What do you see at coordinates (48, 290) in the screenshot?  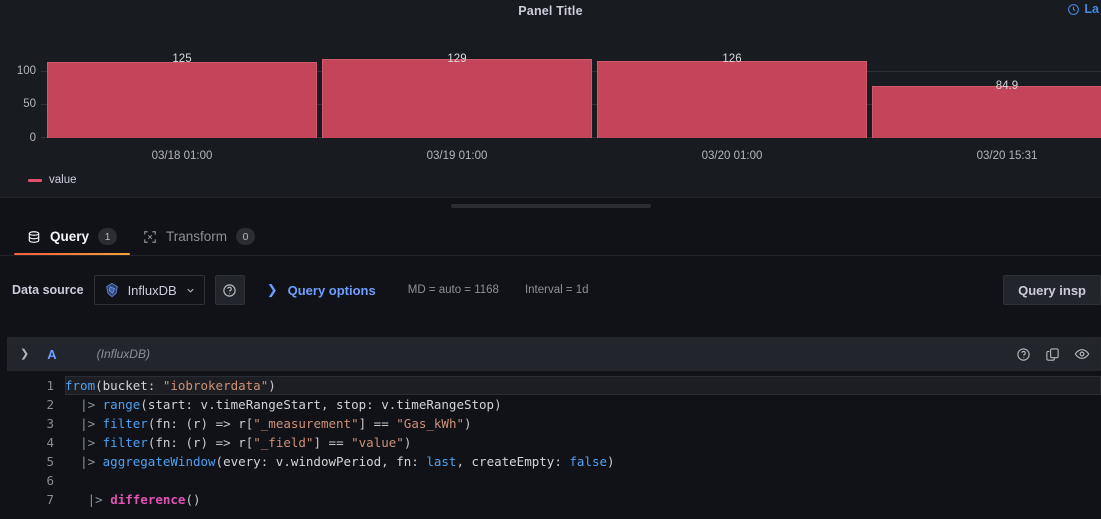 I see `datasource-label: Data source` at bounding box center [48, 290].